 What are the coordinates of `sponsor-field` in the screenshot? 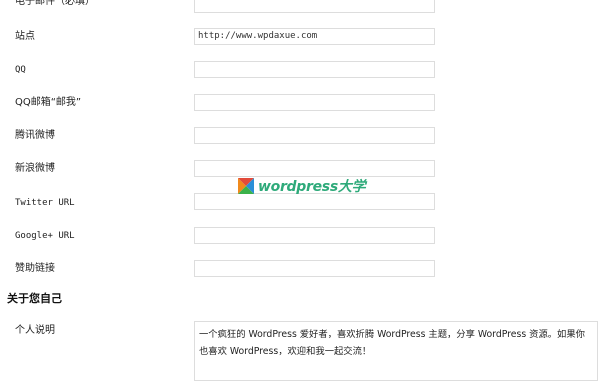 It's located at (314, 268).